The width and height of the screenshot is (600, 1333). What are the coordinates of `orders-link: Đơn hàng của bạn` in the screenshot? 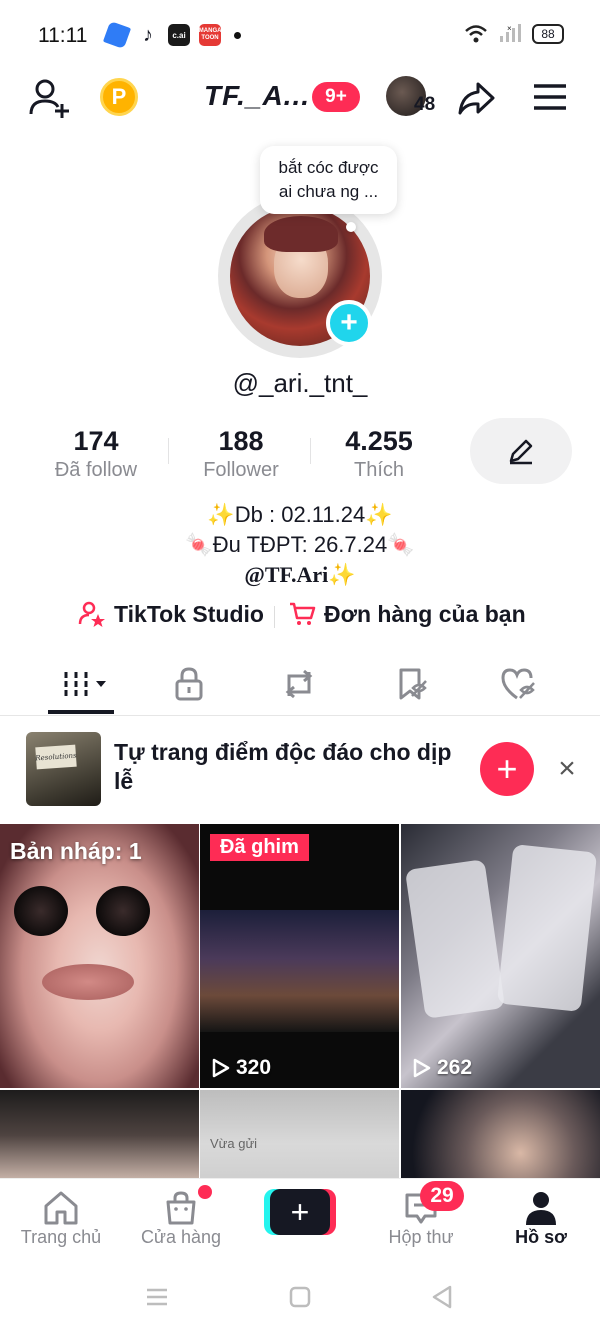 It's located at (407, 614).